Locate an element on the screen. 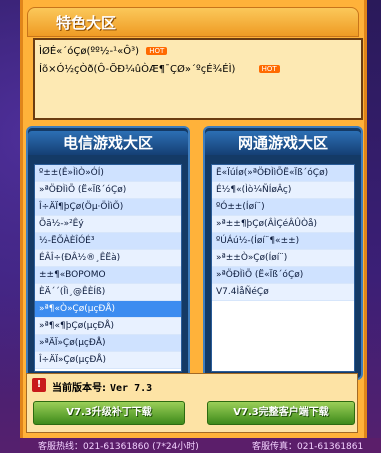  server-item: »ª¶«¶þÇø(µçÐÅ) is located at coordinates (108, 326).